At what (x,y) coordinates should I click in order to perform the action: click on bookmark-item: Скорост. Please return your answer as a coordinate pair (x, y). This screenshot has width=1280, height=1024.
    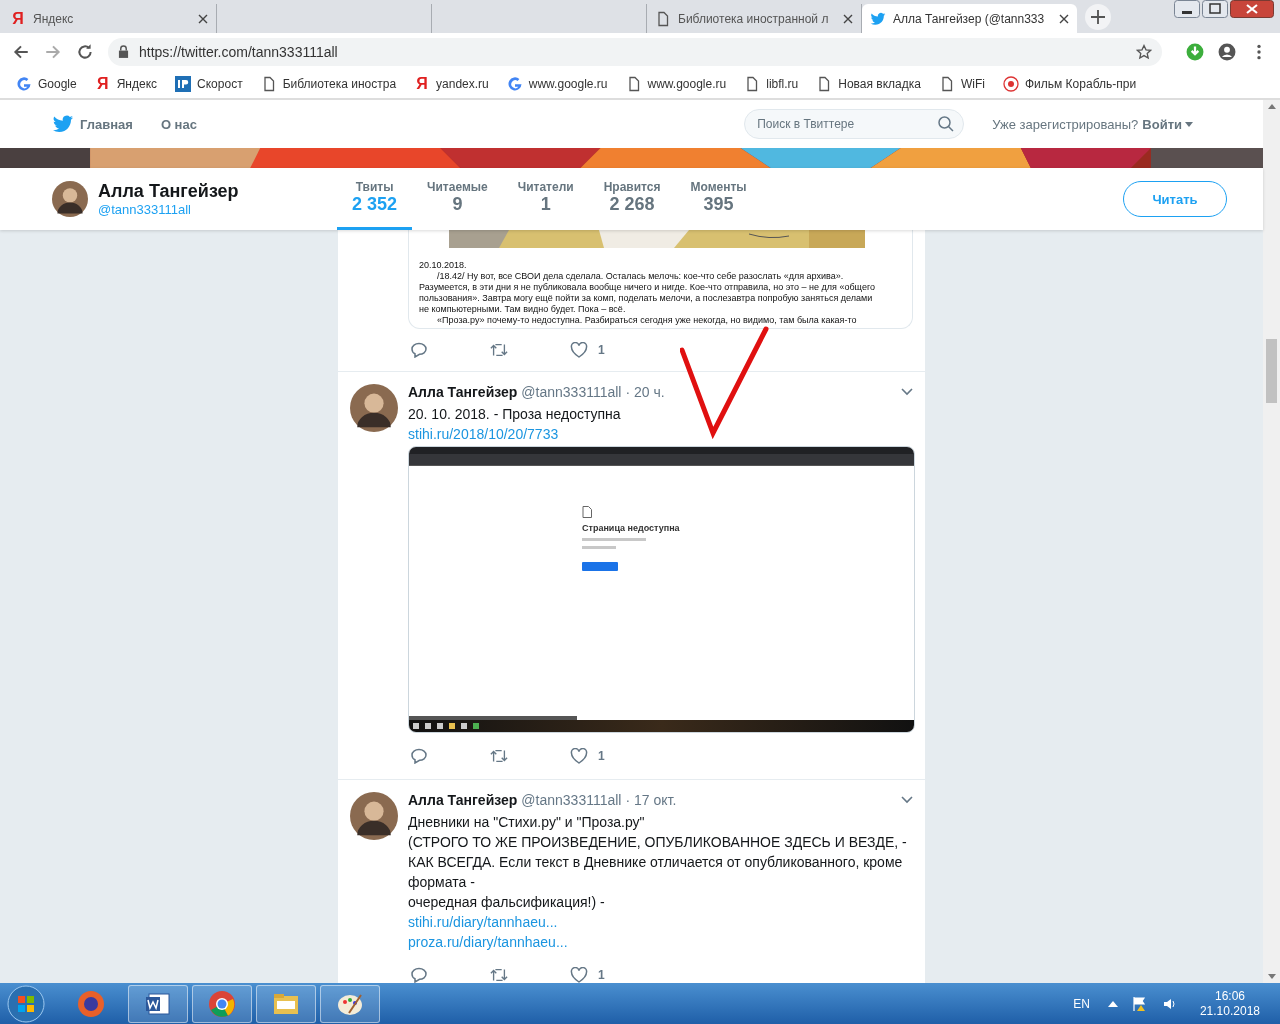
    Looking at the image, I should click on (209, 84).